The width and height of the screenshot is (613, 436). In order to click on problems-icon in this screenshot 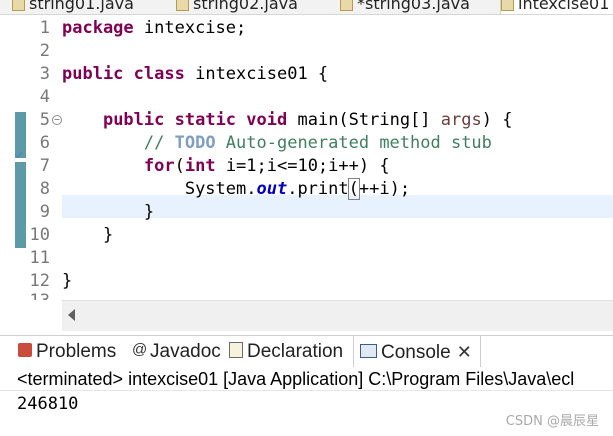, I will do `click(25, 349)`.